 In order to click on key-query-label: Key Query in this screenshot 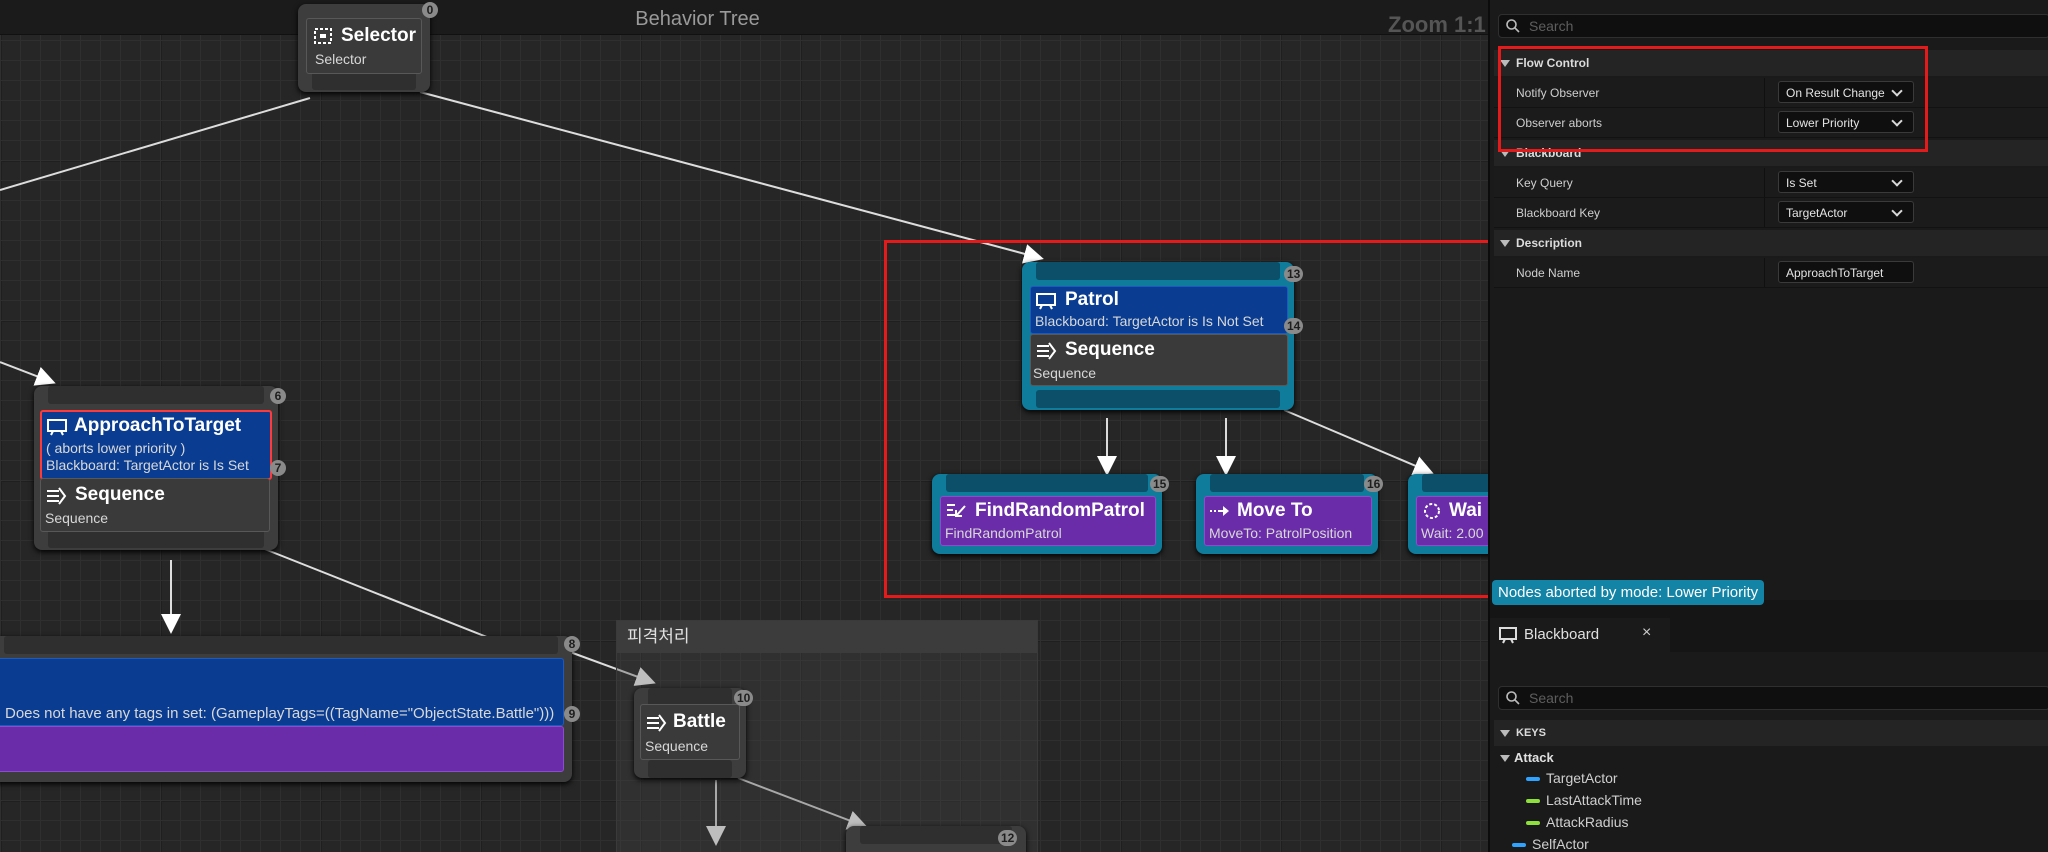, I will do `click(1544, 183)`.